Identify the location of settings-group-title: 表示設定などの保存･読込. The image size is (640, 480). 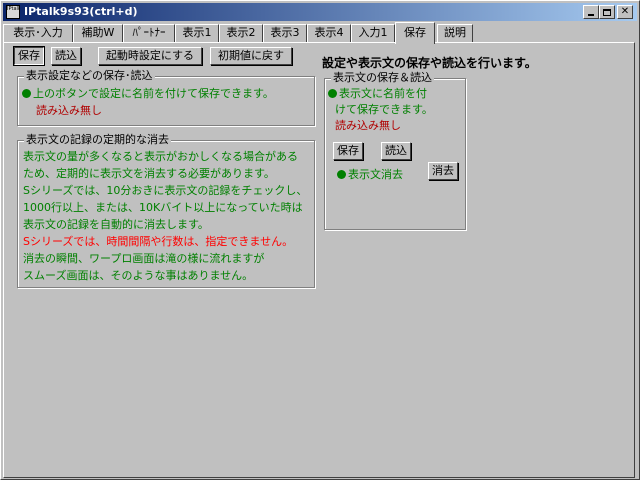
(89, 76).